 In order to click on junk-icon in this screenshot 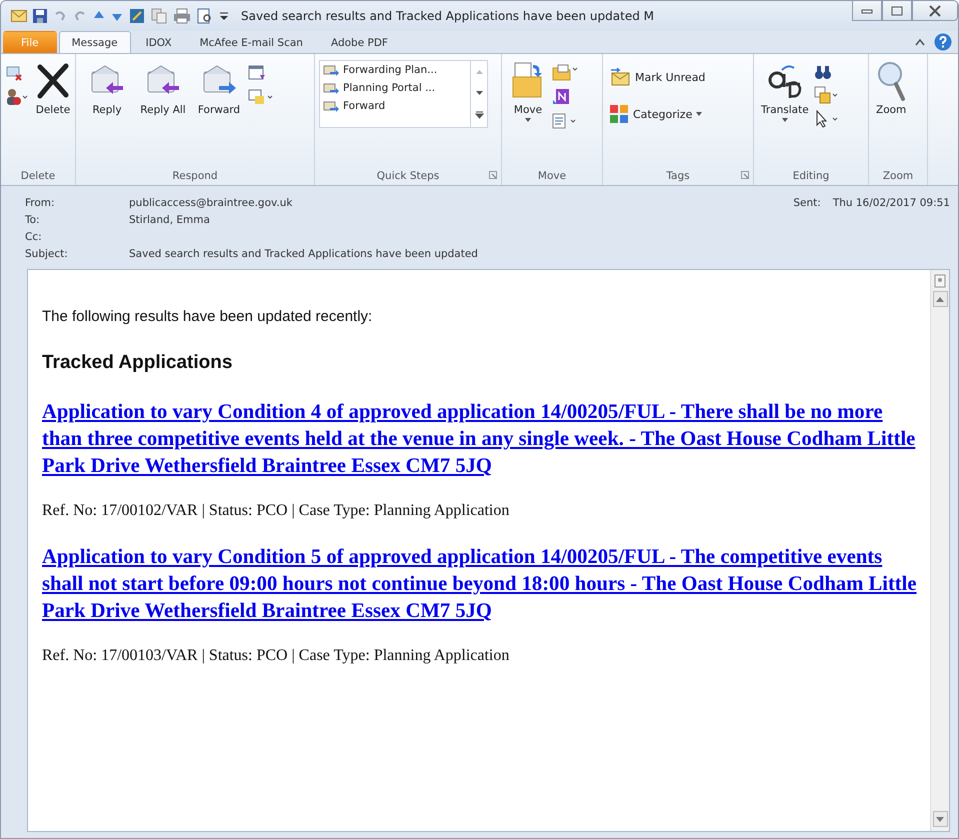, I will do `click(17, 97)`.